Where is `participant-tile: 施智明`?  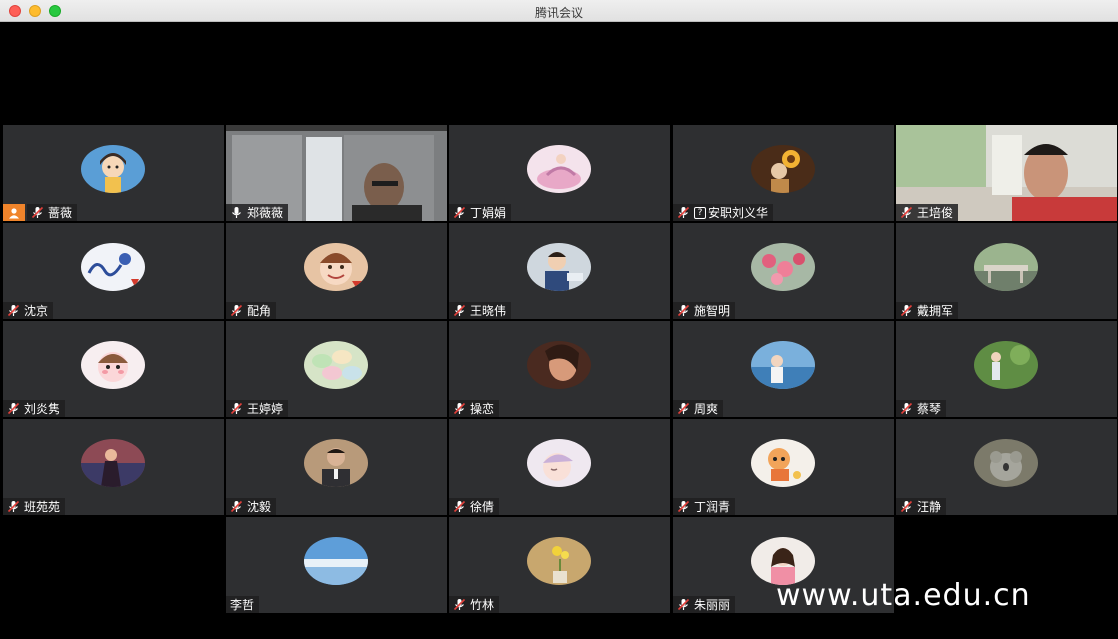 participant-tile: 施智明 is located at coordinates (783, 271).